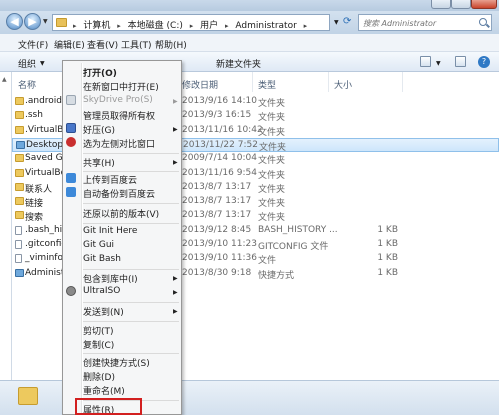 The height and width of the screenshot is (415, 499). I want to click on recent-pages-dropdown: ▼, so click(45, 21).